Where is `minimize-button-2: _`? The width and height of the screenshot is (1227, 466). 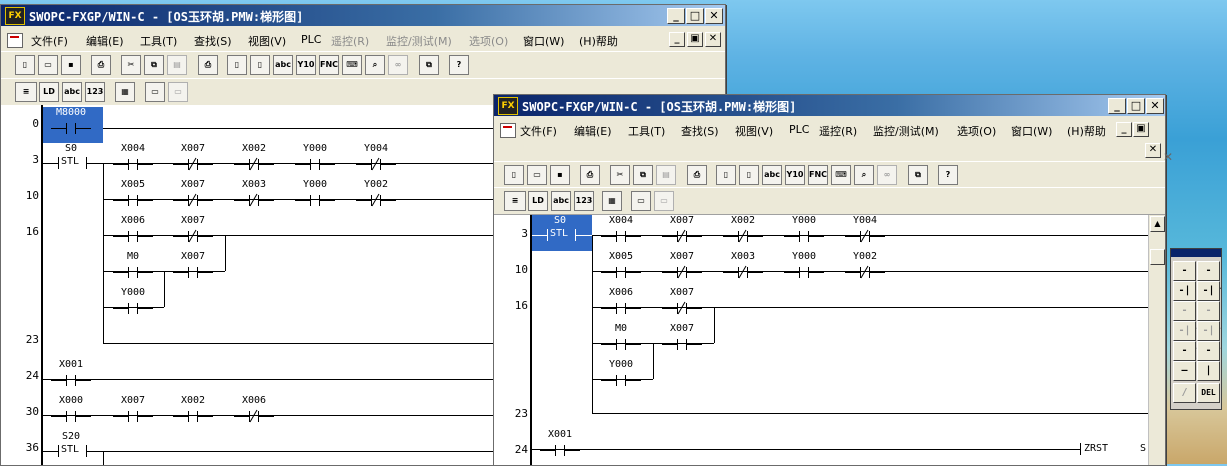
minimize-button-2: _ is located at coordinates (1117, 106).